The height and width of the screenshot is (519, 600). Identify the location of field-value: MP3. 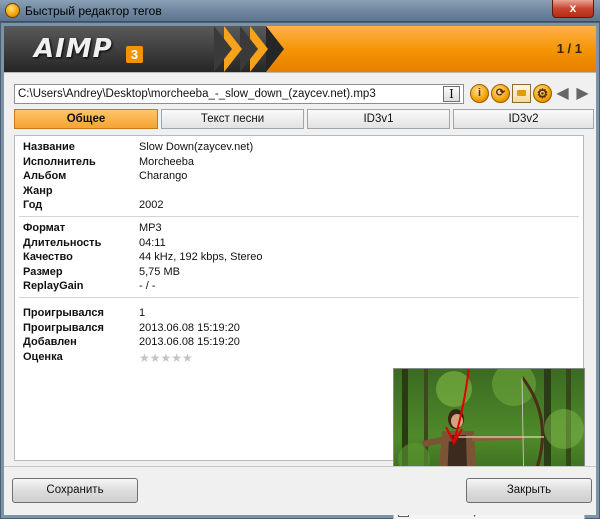
(150, 228).